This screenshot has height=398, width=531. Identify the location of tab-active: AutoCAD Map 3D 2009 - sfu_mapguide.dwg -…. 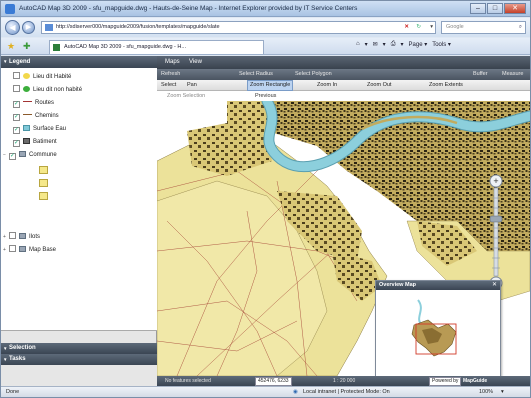
(156, 47).